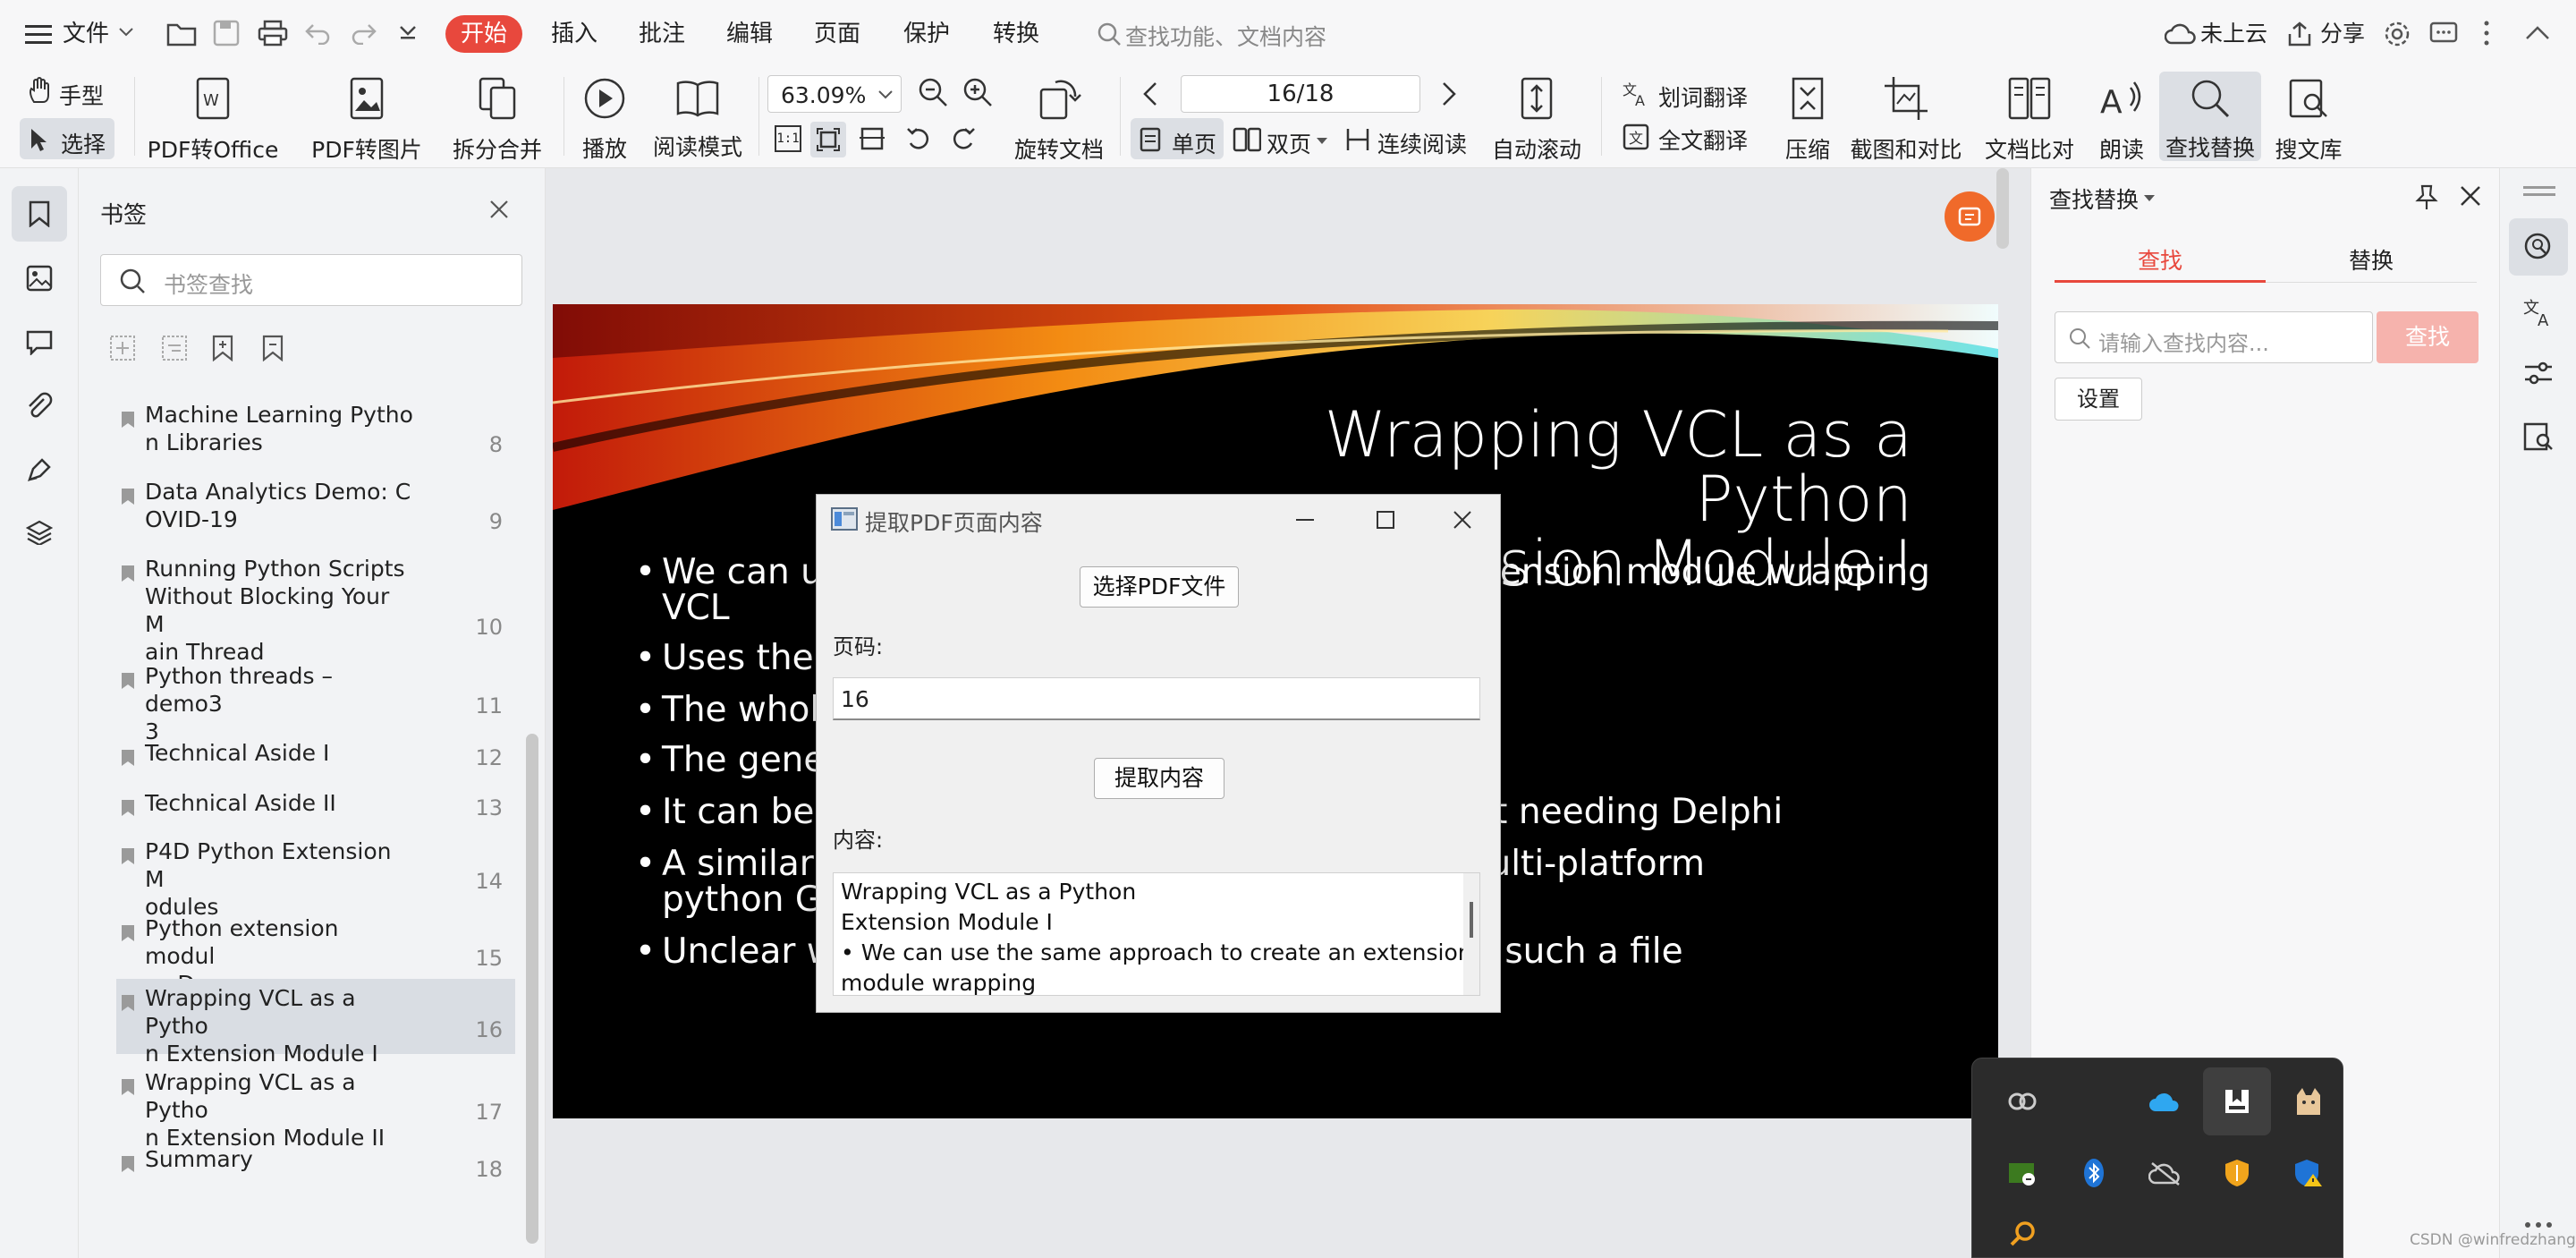 The height and width of the screenshot is (1258, 2576). I want to click on floating-assistant-icon, so click(1970, 216).